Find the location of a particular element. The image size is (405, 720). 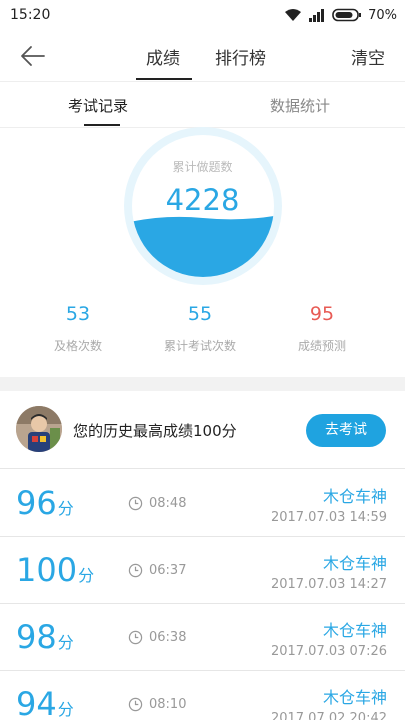

battery-icon is located at coordinates (347, 15).